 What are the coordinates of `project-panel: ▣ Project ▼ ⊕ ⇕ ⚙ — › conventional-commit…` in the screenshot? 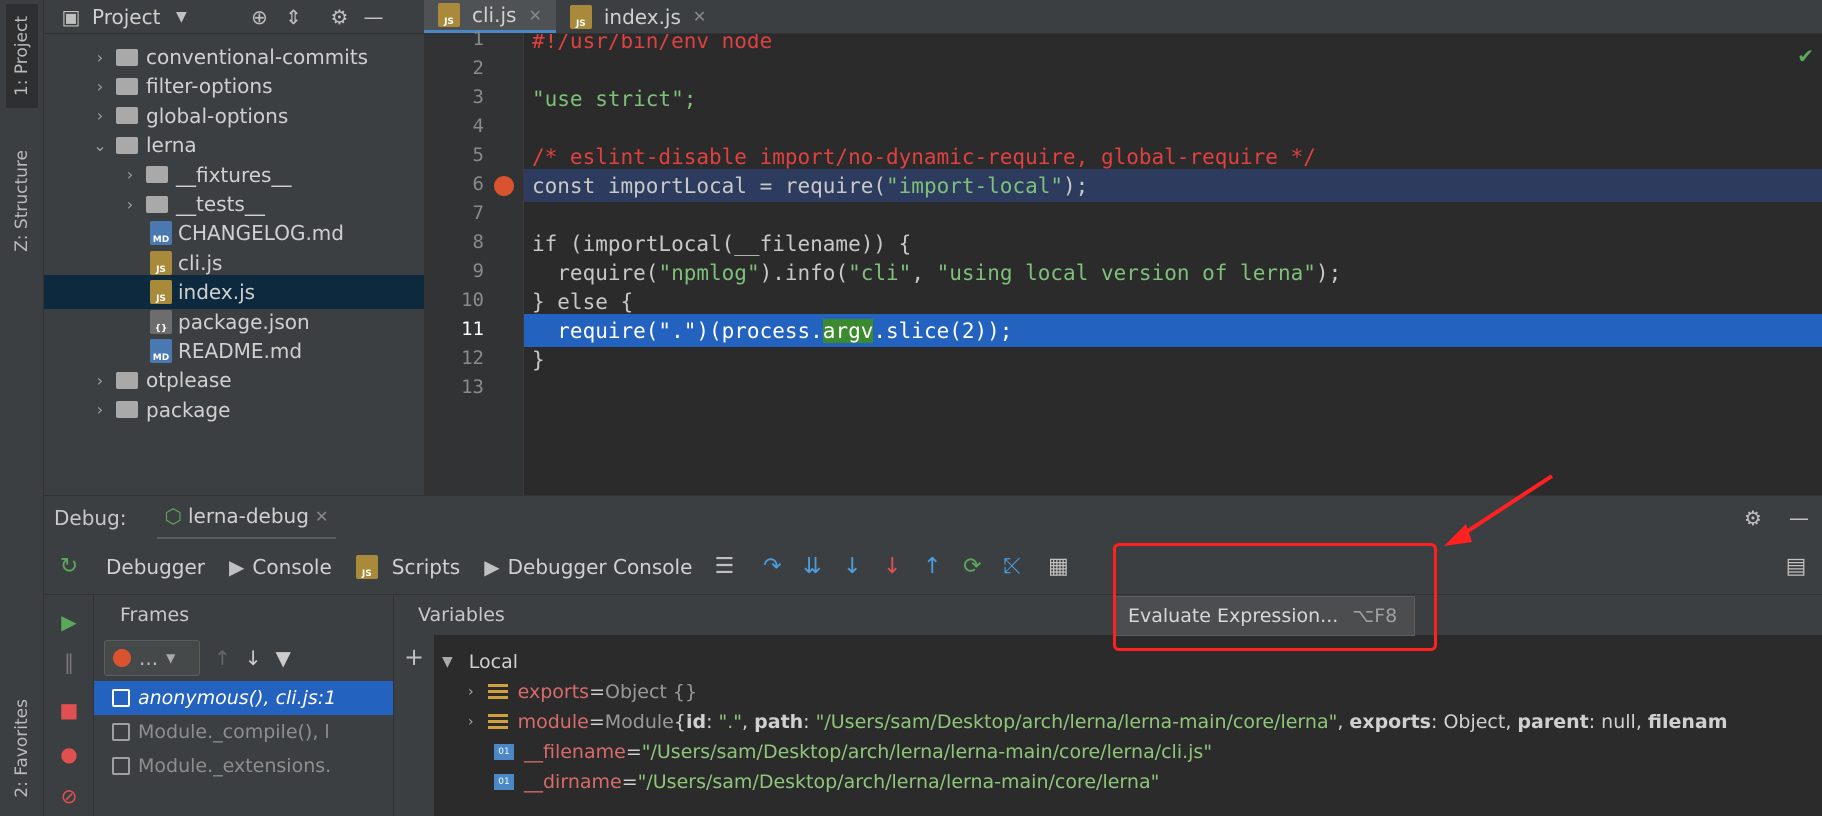 It's located at (234, 247).